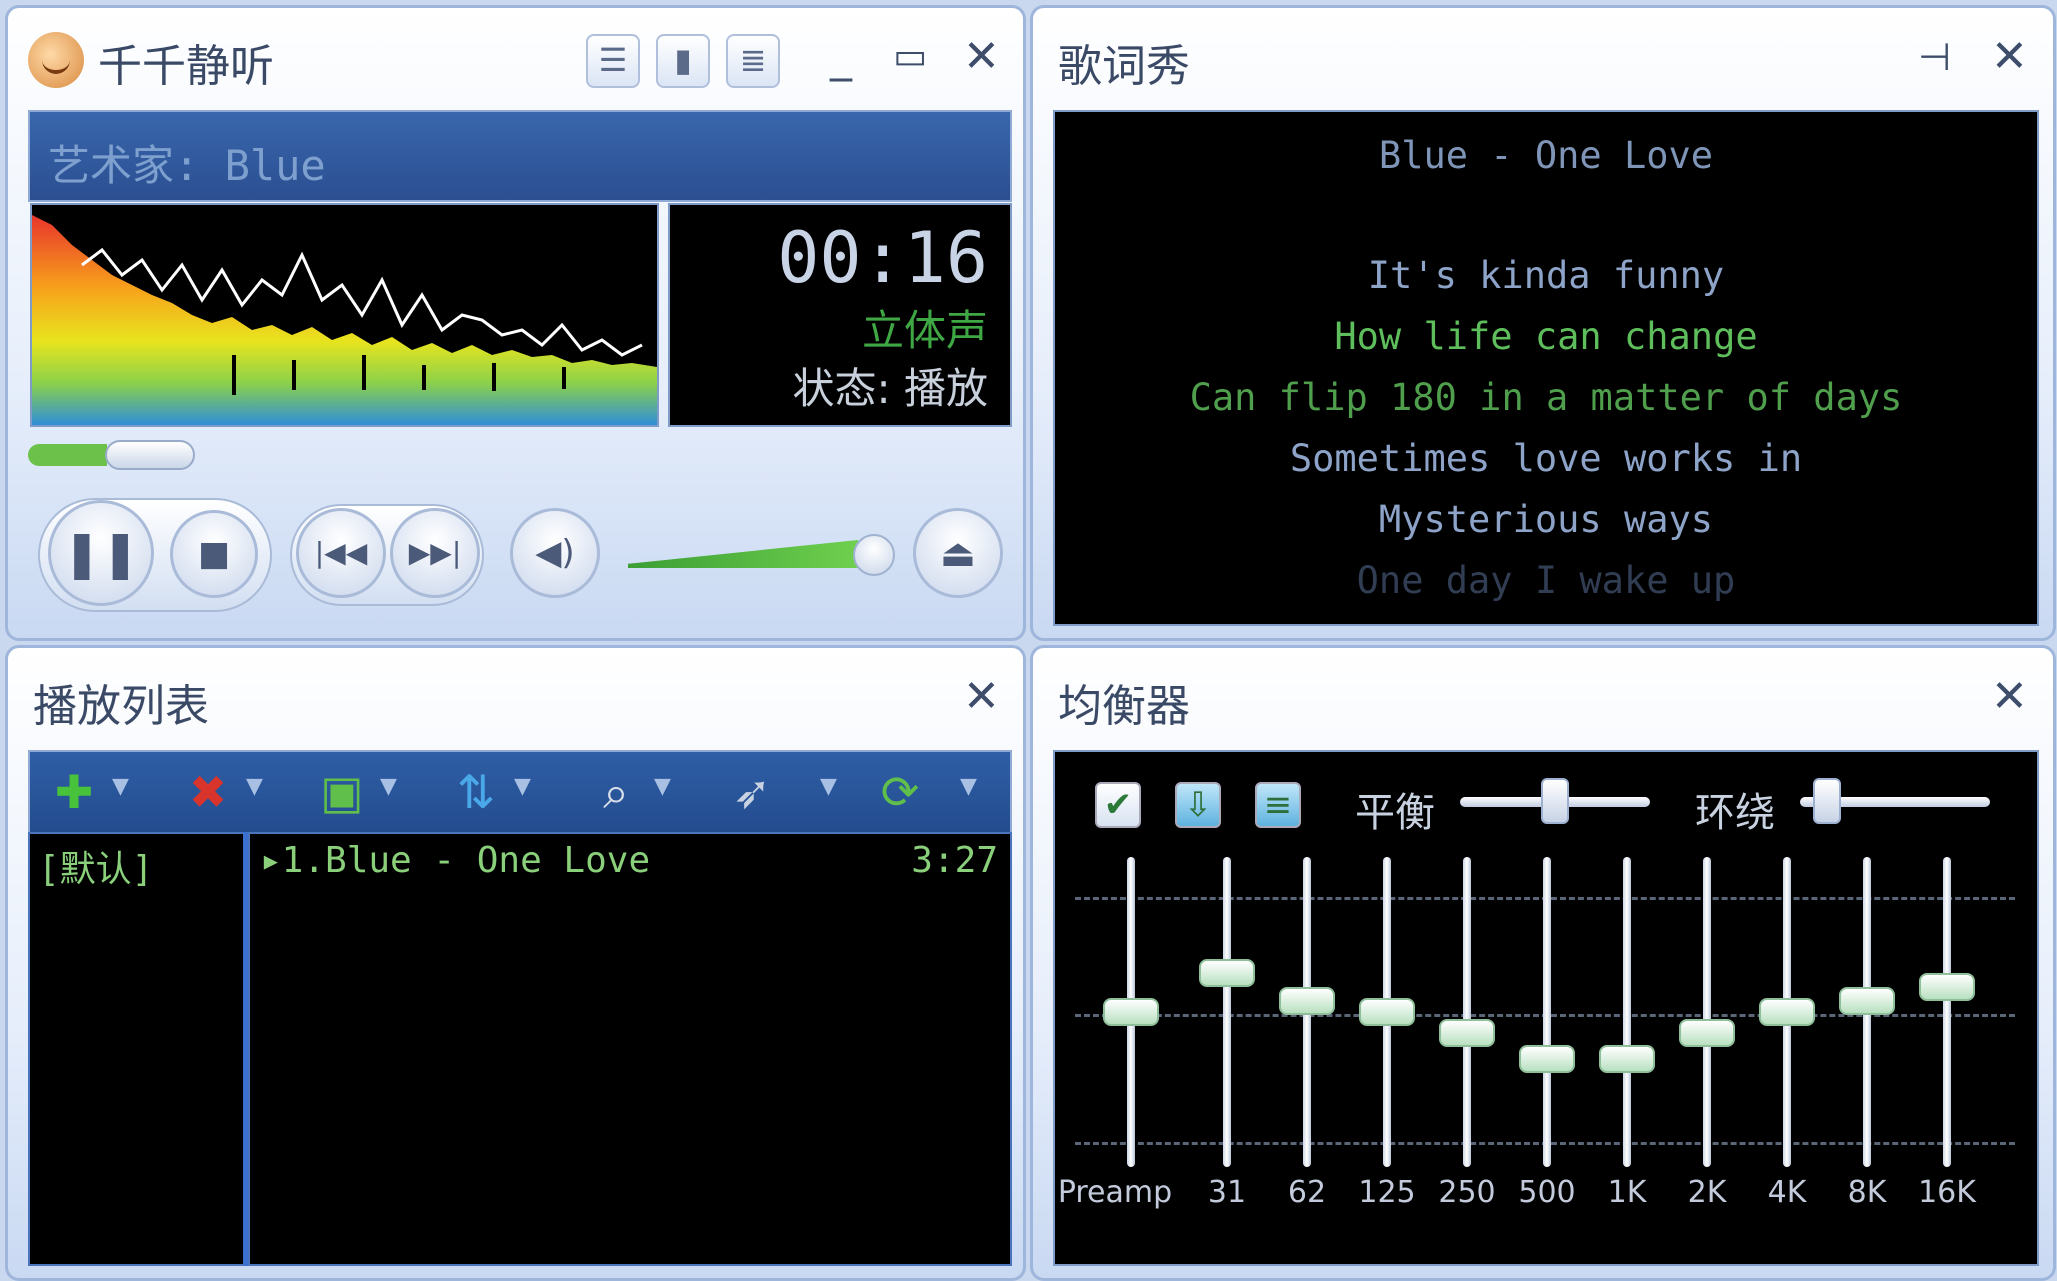 Image resolution: width=2057 pixels, height=1281 pixels. Describe the element at coordinates (150, 455) in the screenshot. I see `seek-thumb` at that location.